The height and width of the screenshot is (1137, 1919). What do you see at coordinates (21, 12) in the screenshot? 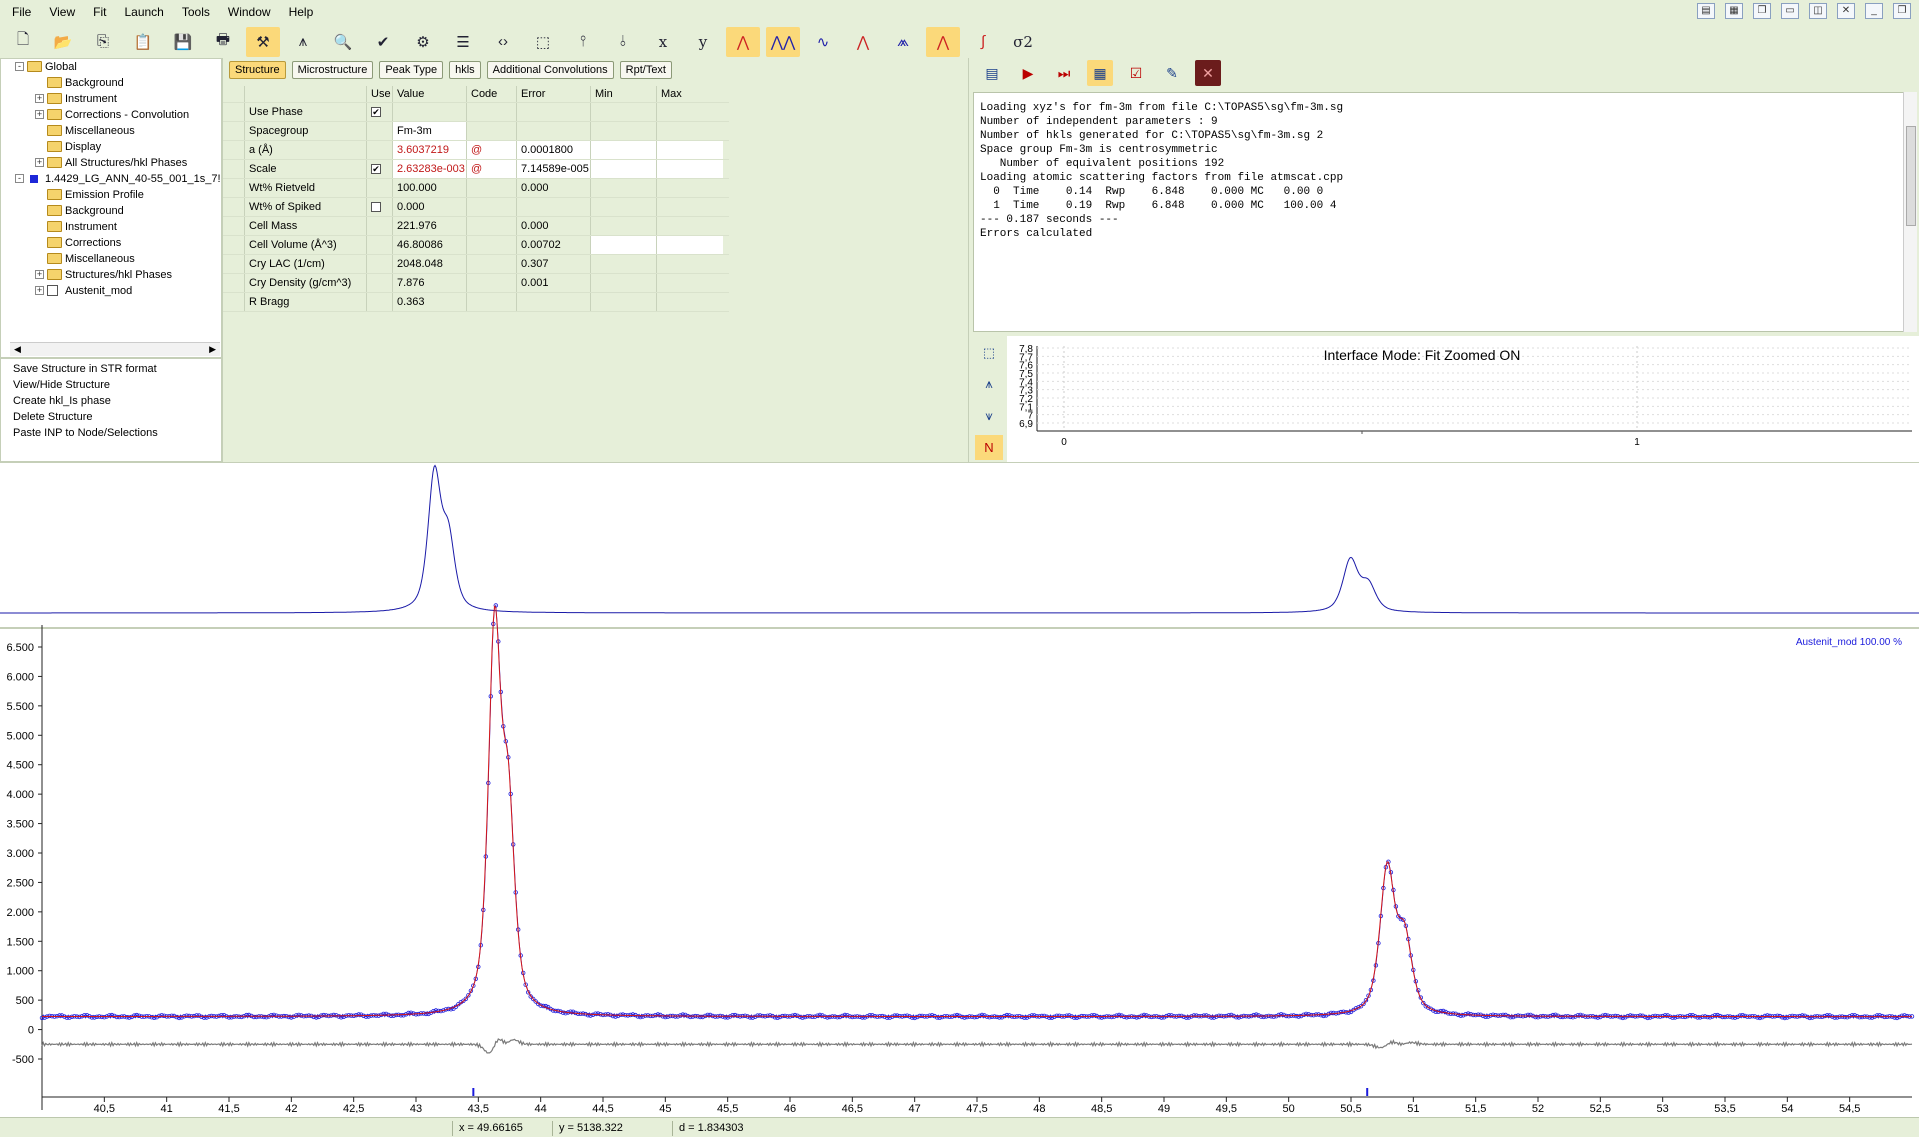
I see `menu-file: File` at bounding box center [21, 12].